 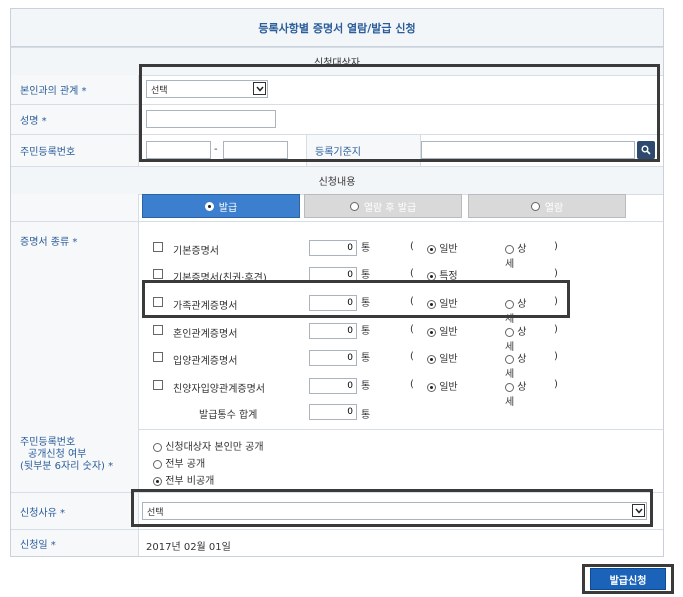 What do you see at coordinates (75, 511) in the screenshot?
I see `reason-label: 신청사유 *` at bounding box center [75, 511].